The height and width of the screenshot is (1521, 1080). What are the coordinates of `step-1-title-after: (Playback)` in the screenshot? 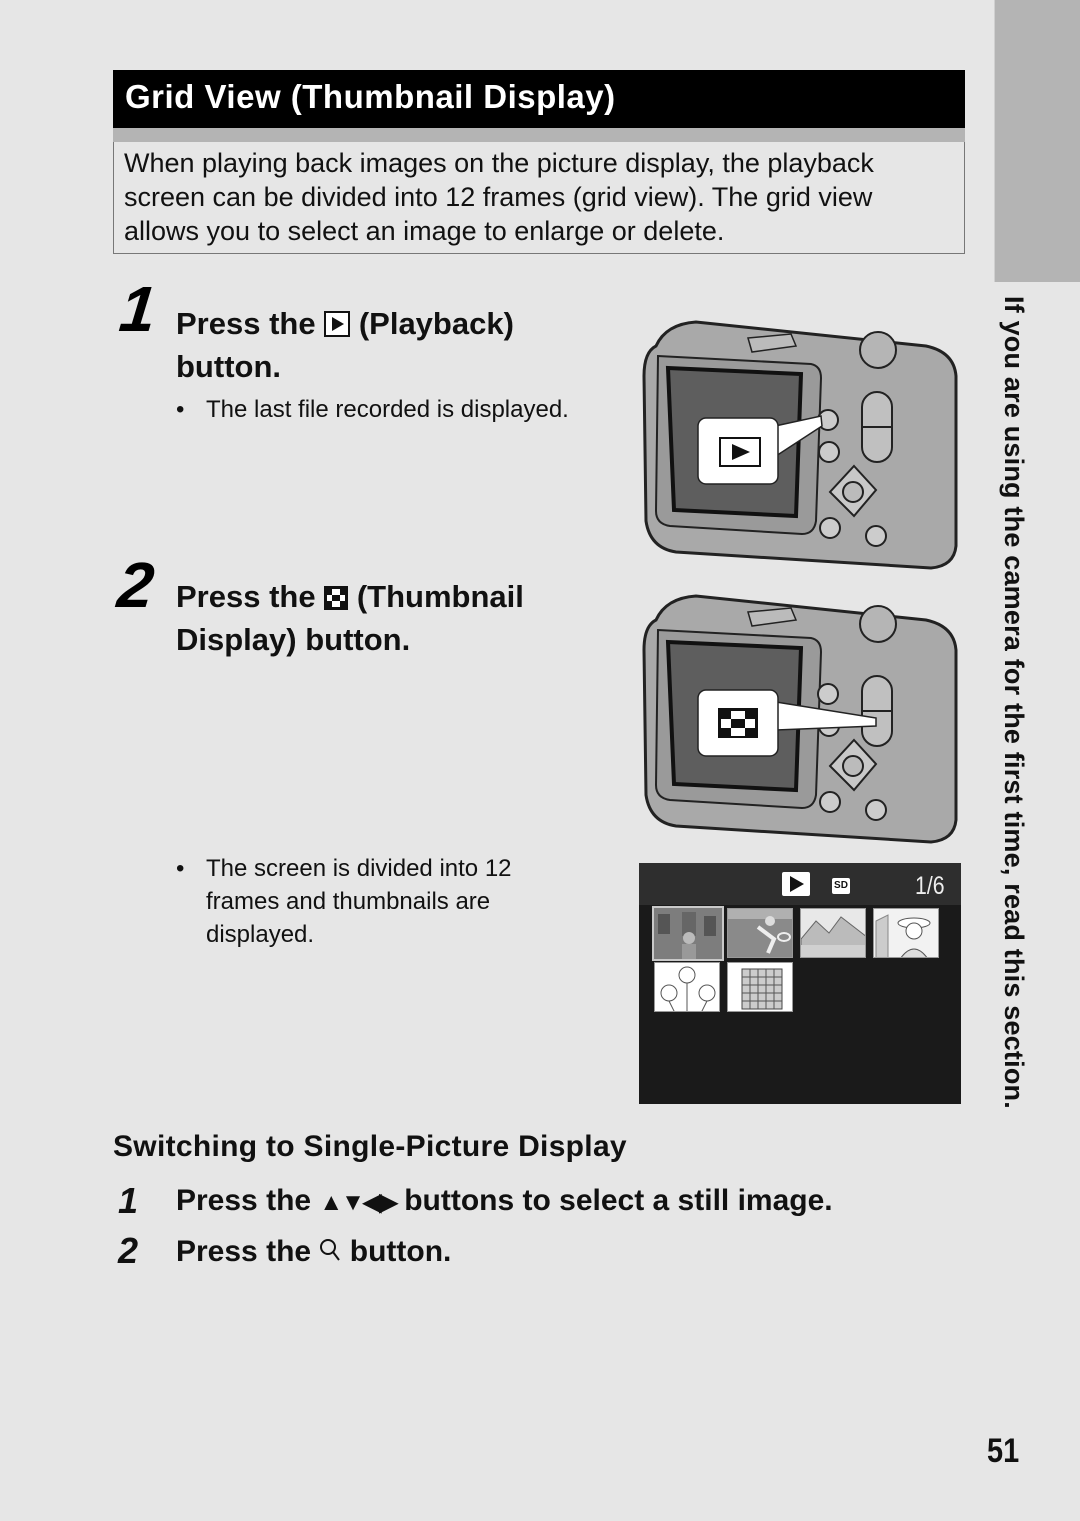 It's located at (436, 323).